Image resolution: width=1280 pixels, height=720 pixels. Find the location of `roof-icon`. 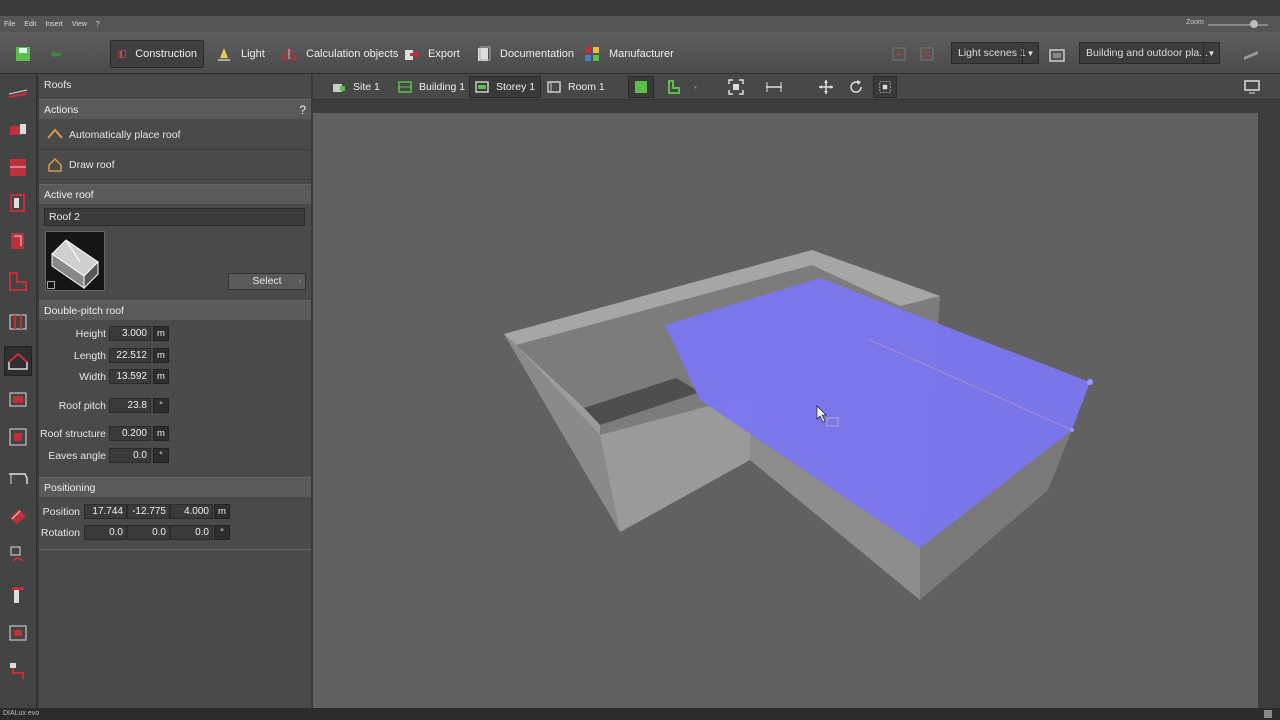

roof-icon is located at coordinates (18, 361).